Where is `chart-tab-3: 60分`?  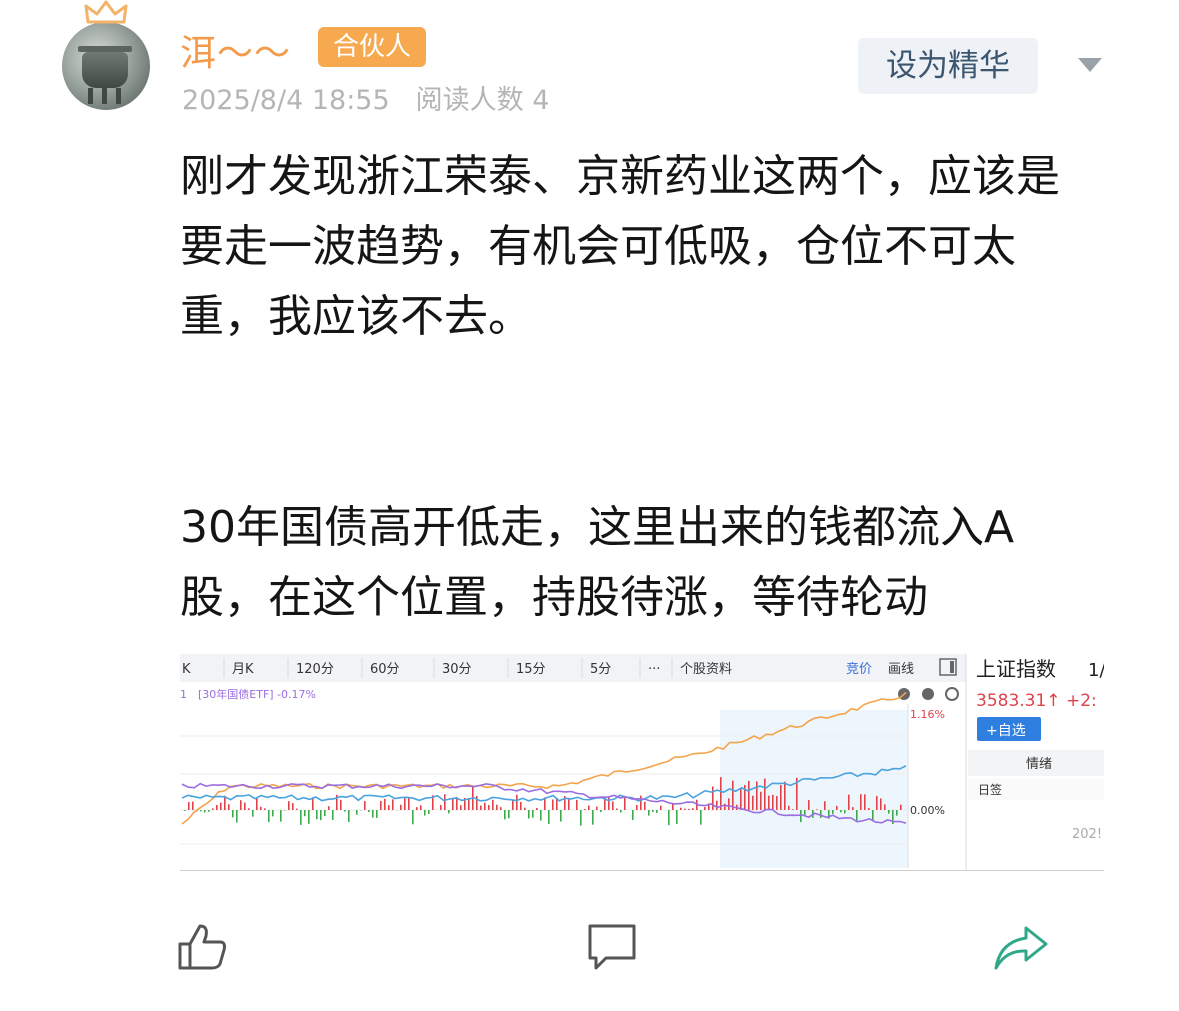
chart-tab-3: 60分 is located at coordinates (385, 669).